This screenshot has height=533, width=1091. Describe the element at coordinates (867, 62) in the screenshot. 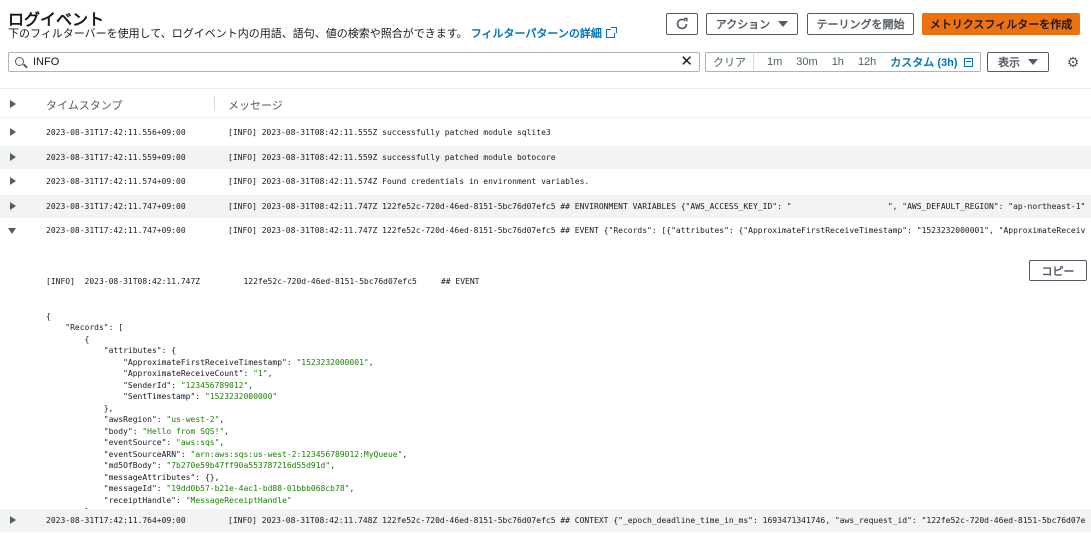

I see `range-option-12h: 12h` at that location.